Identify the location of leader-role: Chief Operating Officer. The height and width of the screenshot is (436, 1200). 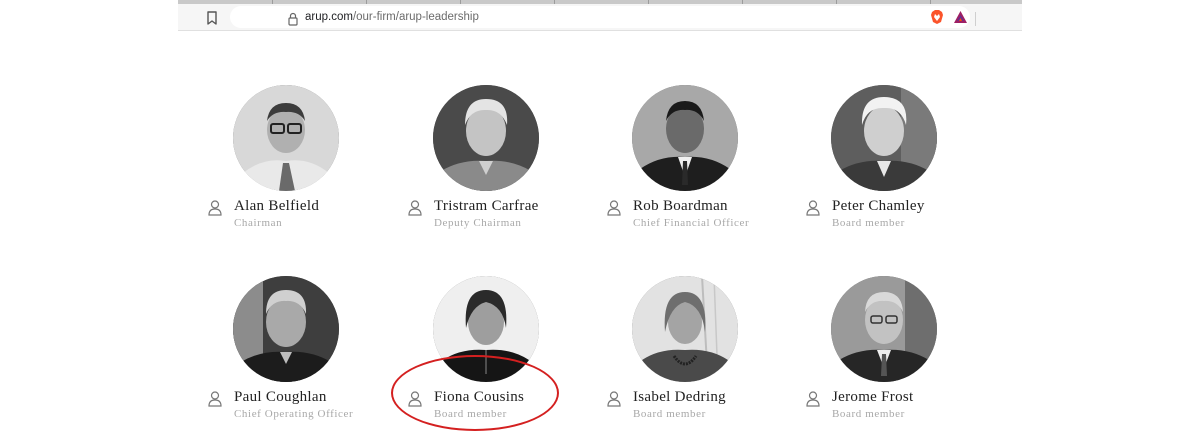
(294, 414).